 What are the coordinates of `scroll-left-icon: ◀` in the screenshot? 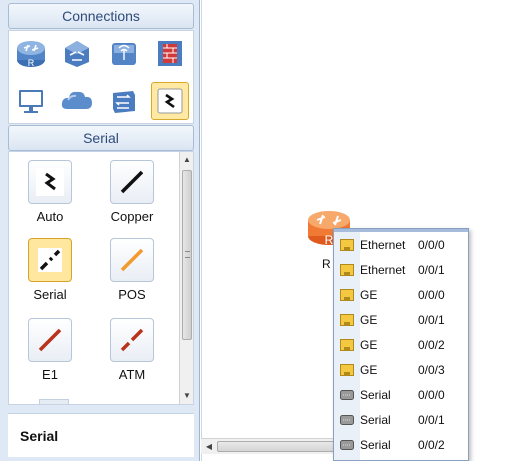 It's located at (209, 447).